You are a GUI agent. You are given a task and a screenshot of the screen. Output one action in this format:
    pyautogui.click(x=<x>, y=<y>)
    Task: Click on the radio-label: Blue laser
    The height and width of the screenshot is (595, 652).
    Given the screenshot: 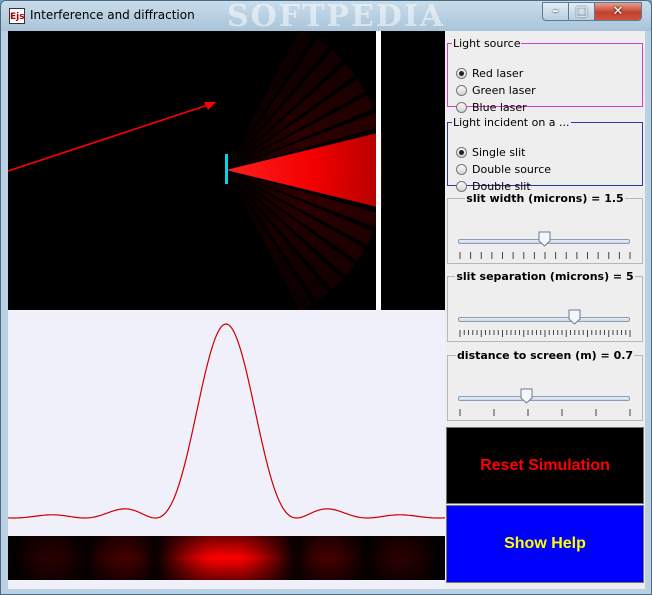 What is the action you would take?
    pyautogui.click(x=499, y=107)
    